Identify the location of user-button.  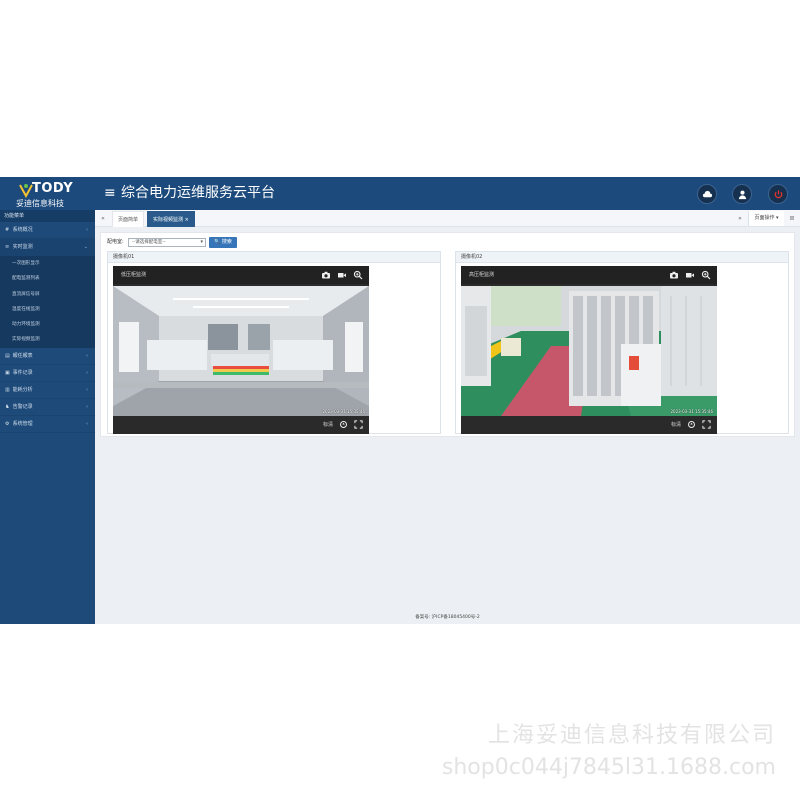
(742, 194).